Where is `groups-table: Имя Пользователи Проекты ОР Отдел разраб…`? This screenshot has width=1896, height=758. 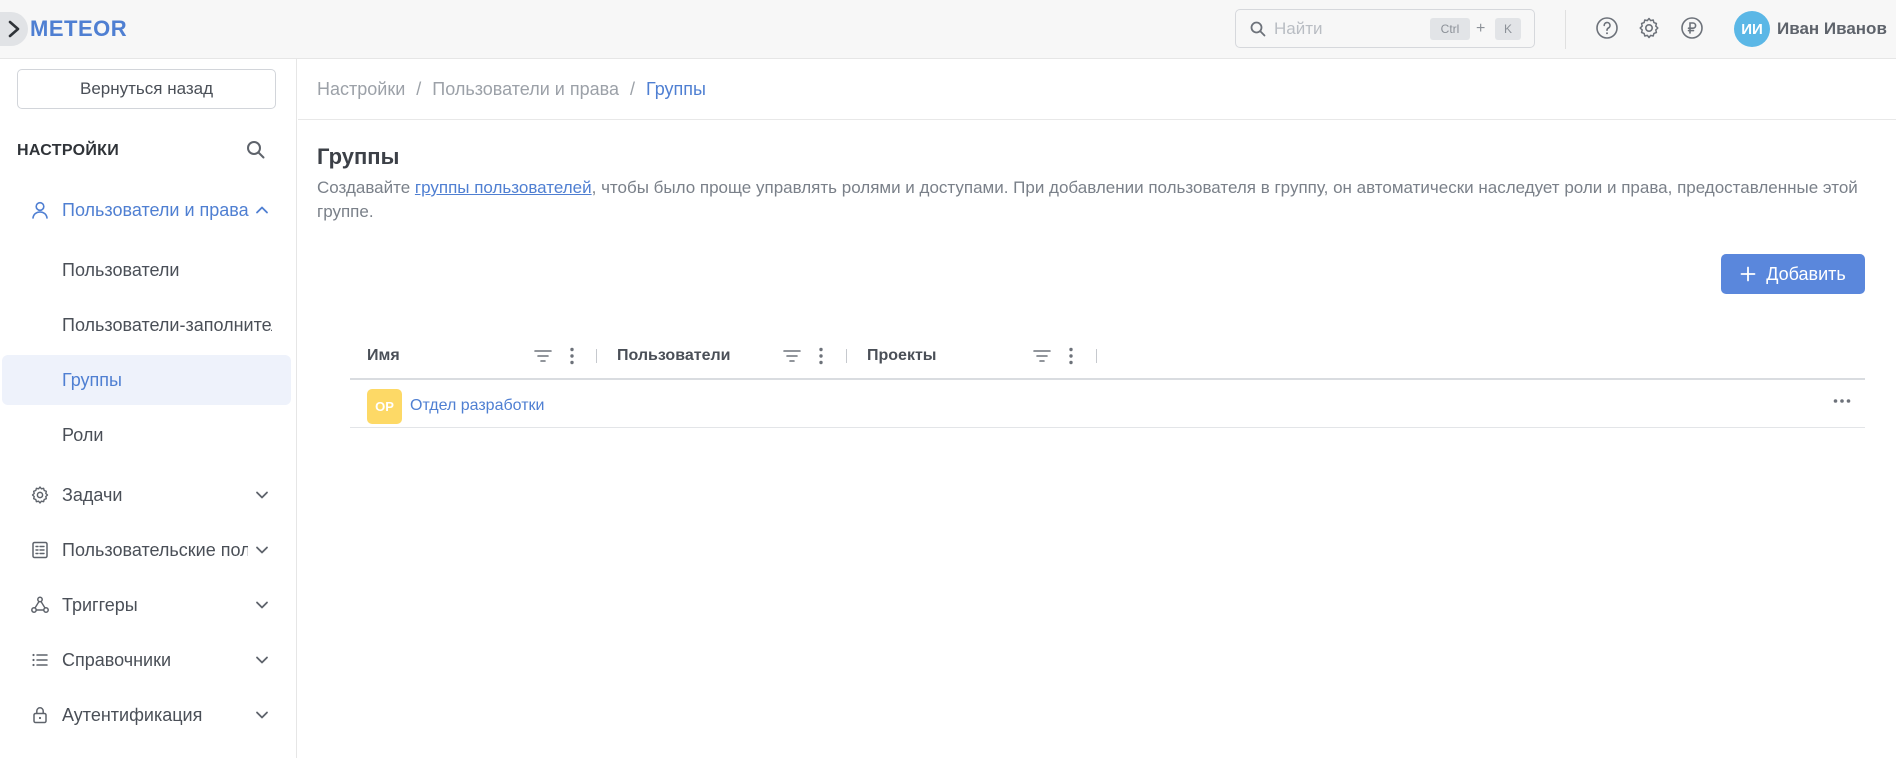
groups-table: Имя Пользователи Проекты ОР Отдел разраб… is located at coordinates (1107, 380).